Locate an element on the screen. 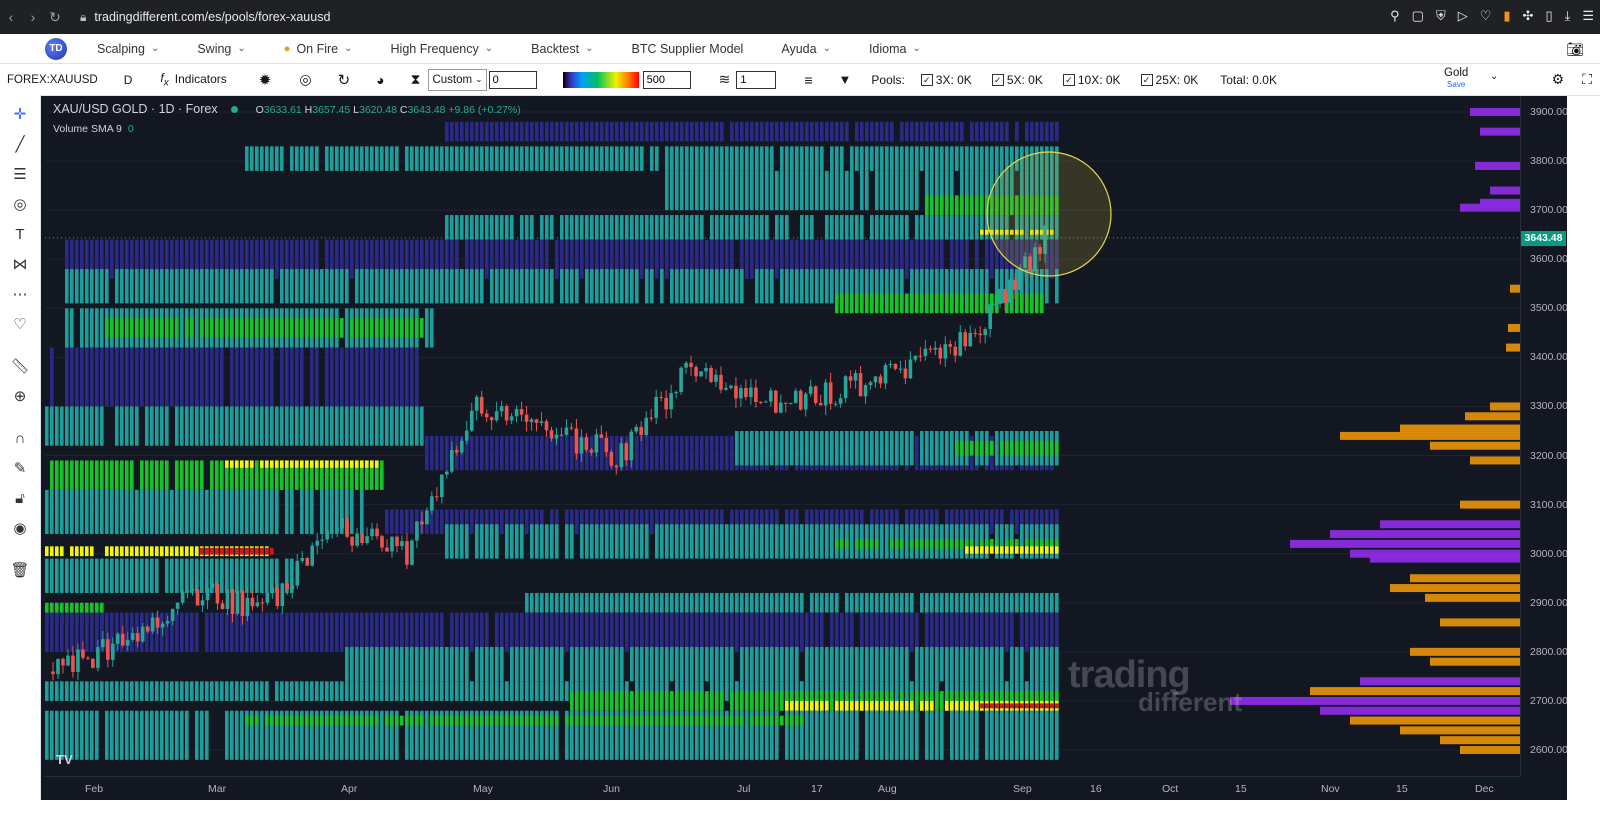  chevron-down-icon: ⌄ is located at coordinates (1494, 76).